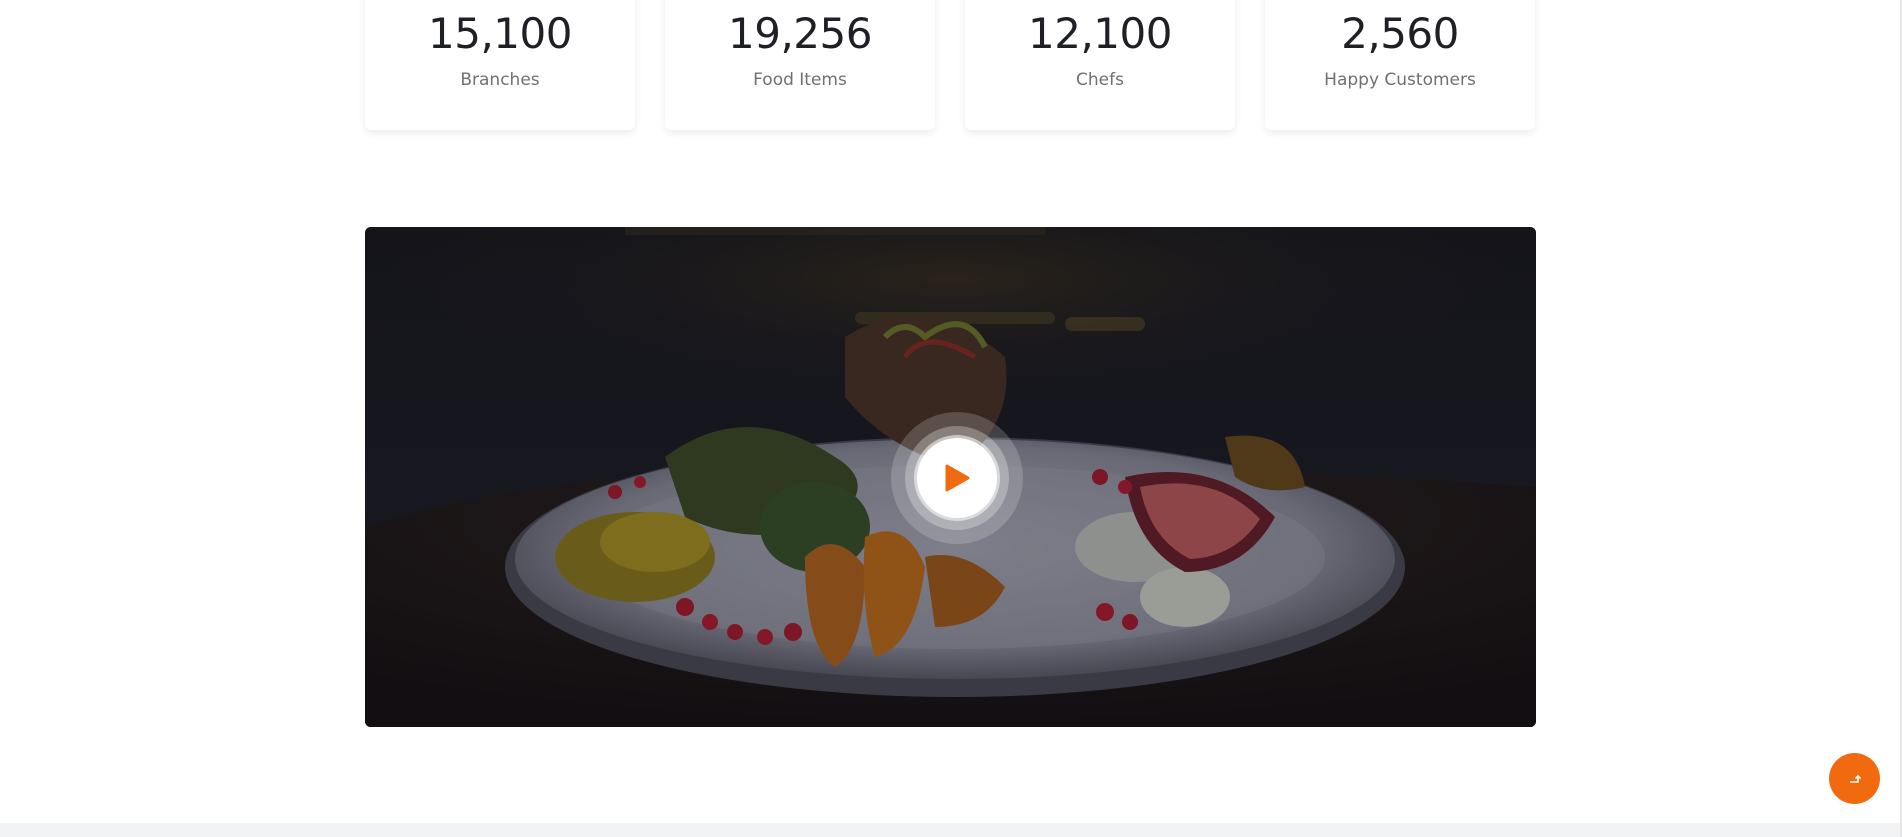 Image resolution: width=1902 pixels, height=837 pixels. I want to click on stat-value: 2,560, so click(1400, 33).